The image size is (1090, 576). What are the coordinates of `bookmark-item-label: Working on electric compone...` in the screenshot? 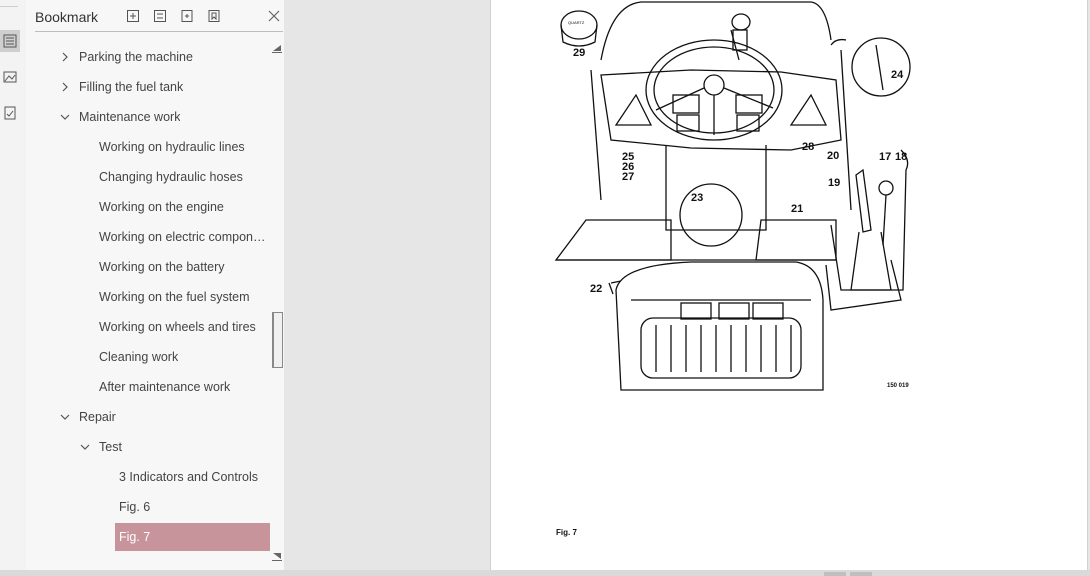 It's located at (182, 237).